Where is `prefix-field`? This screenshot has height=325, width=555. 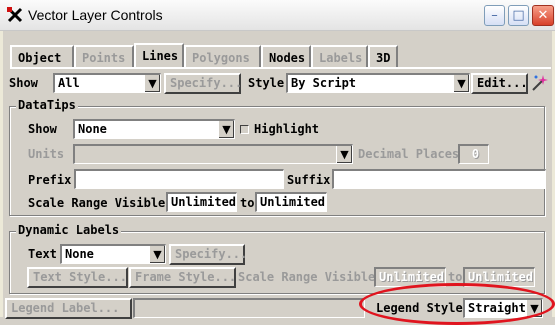 prefix-field is located at coordinates (179, 179).